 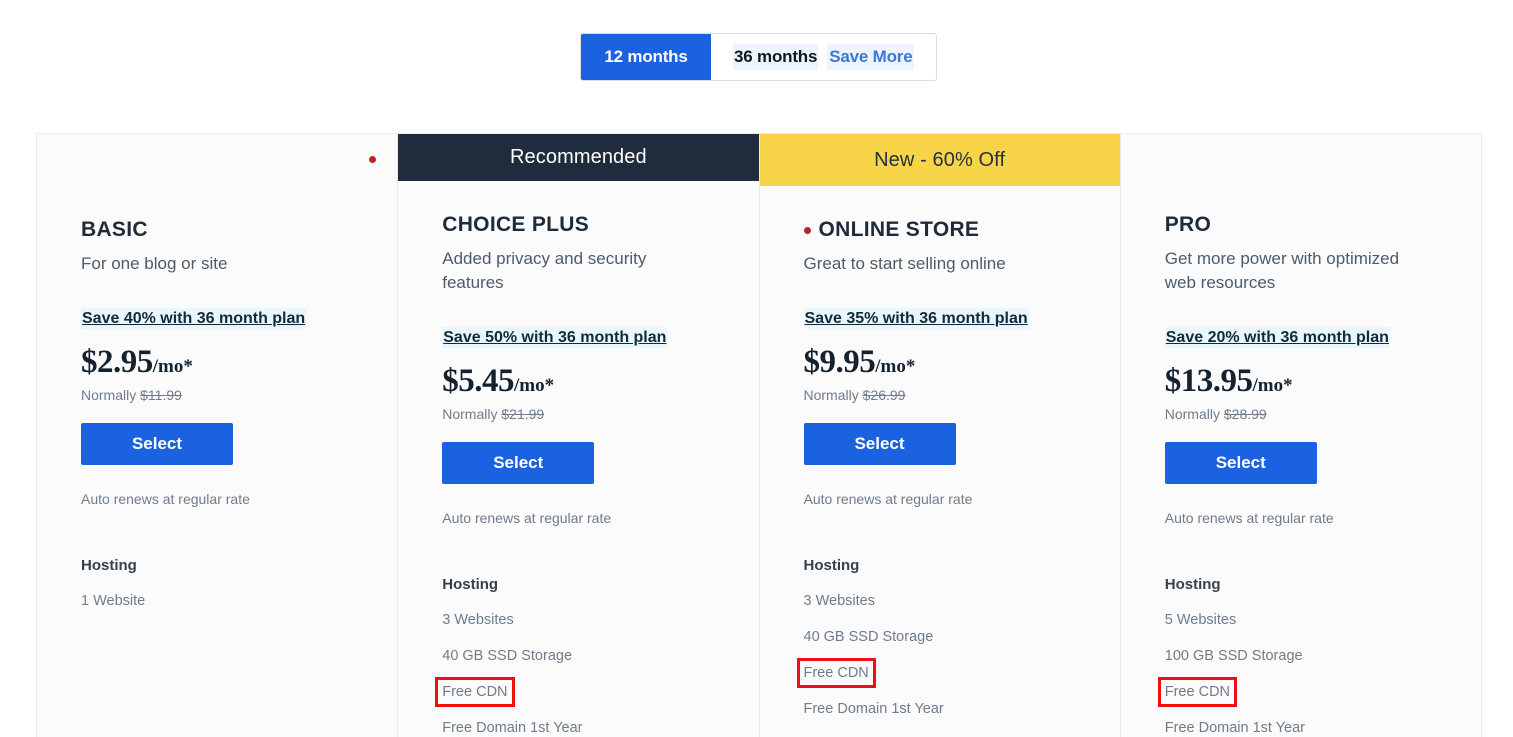 I want to click on plan-name: CHOICE PLUS, so click(x=516, y=224).